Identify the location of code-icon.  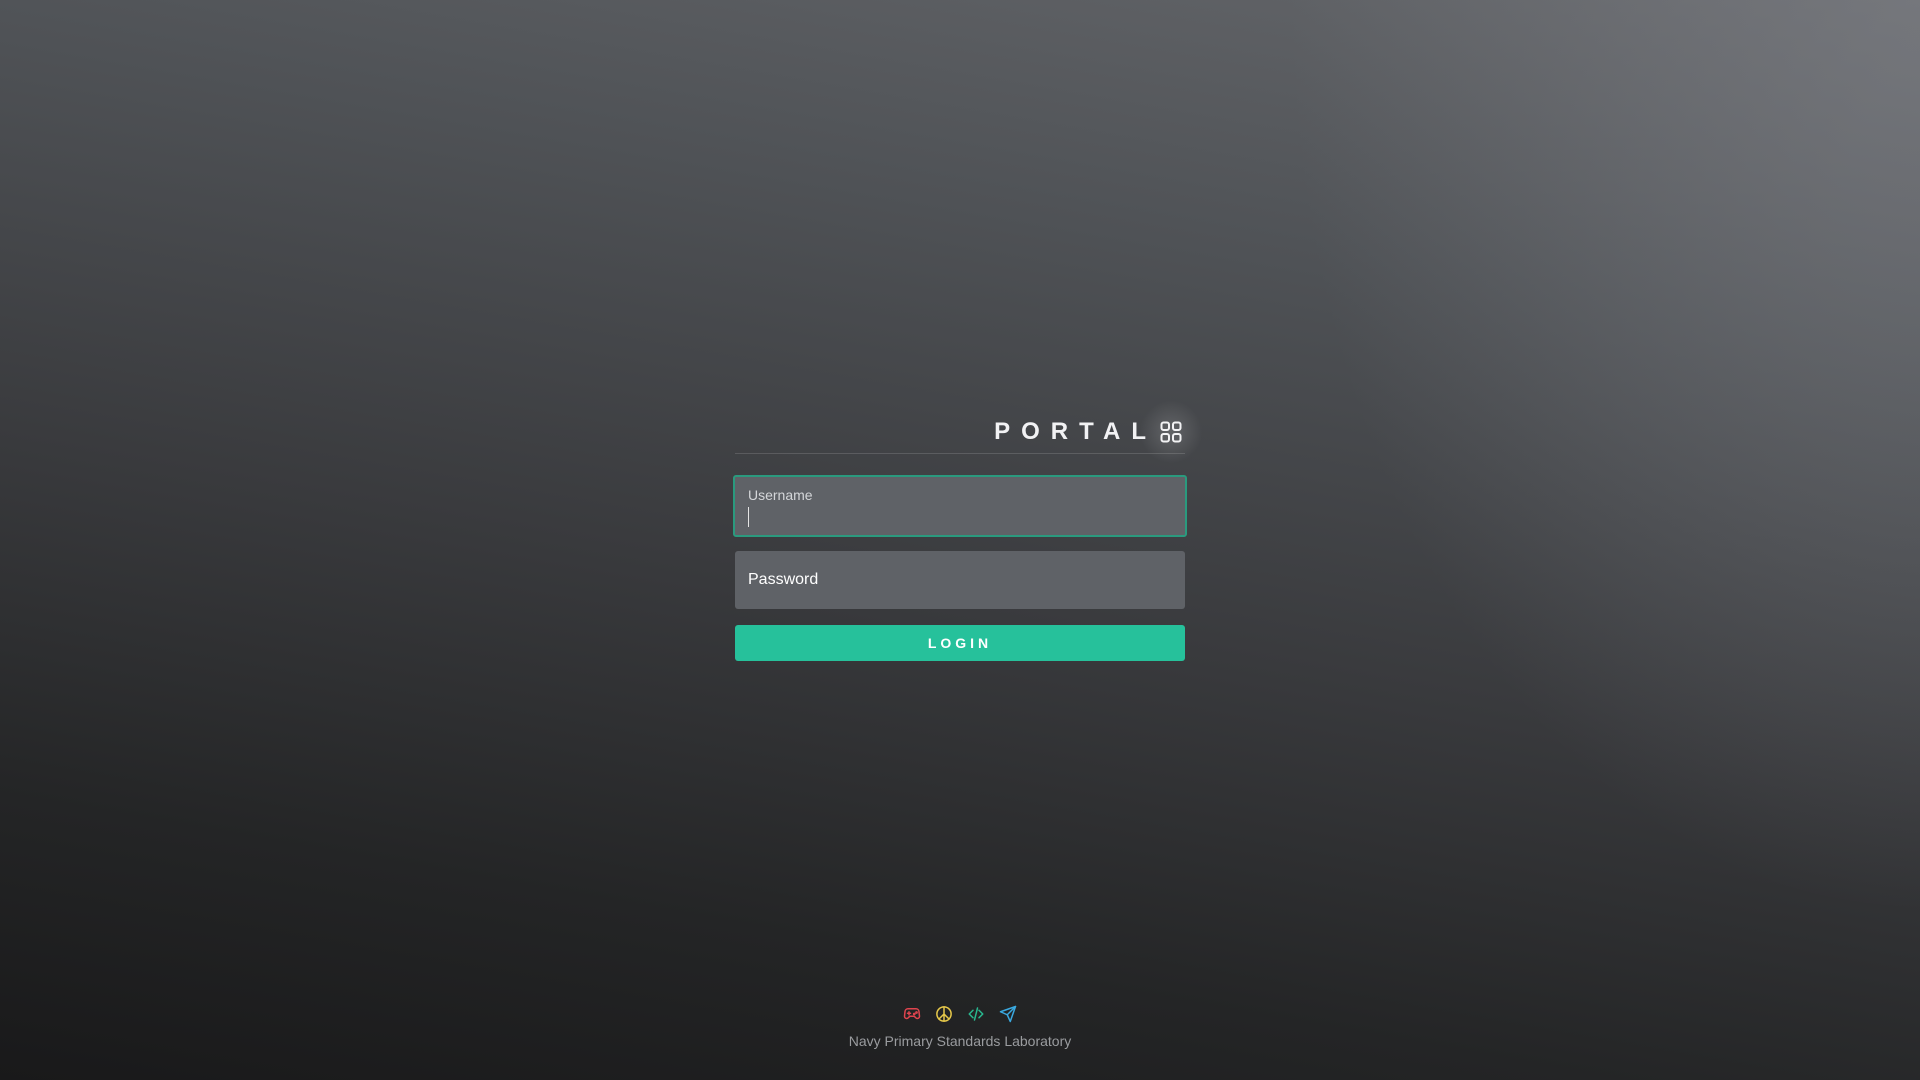
(976, 1014).